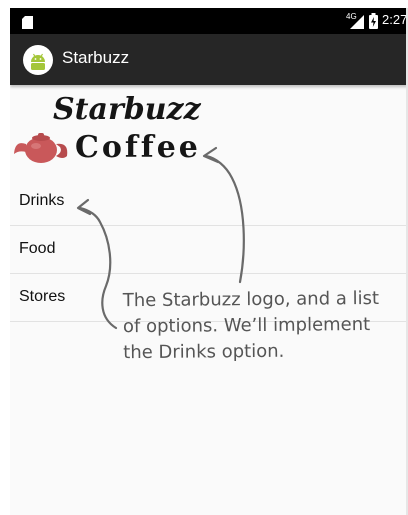 Image resolution: width=408 pixels, height=515 pixels. What do you see at coordinates (357, 23) in the screenshot?
I see `signal-icon` at bounding box center [357, 23].